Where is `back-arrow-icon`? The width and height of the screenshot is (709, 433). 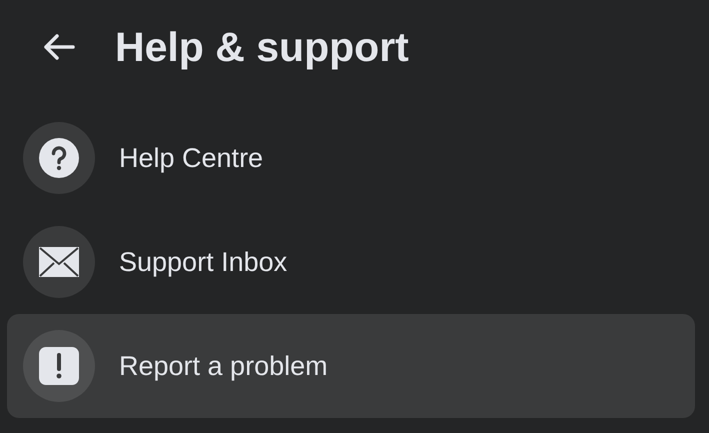
back-arrow-icon is located at coordinates (59, 47).